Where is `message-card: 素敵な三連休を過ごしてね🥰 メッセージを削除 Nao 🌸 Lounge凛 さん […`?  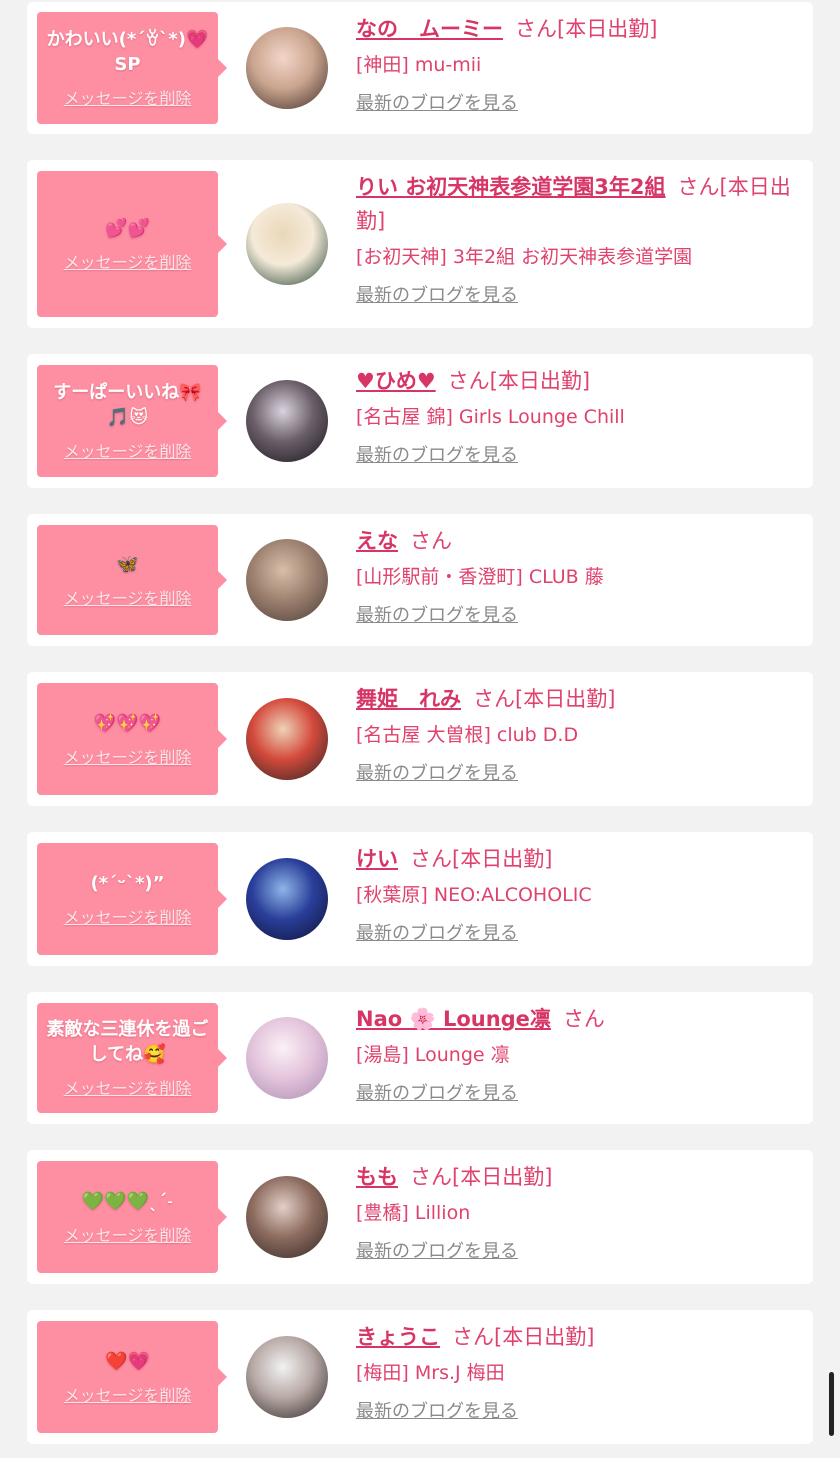 message-card: 素敵な三連休を過ごしてね🥰 メッセージを削除 Nao 🌸 Lounge凛 さん [… is located at coordinates (420, 1058).